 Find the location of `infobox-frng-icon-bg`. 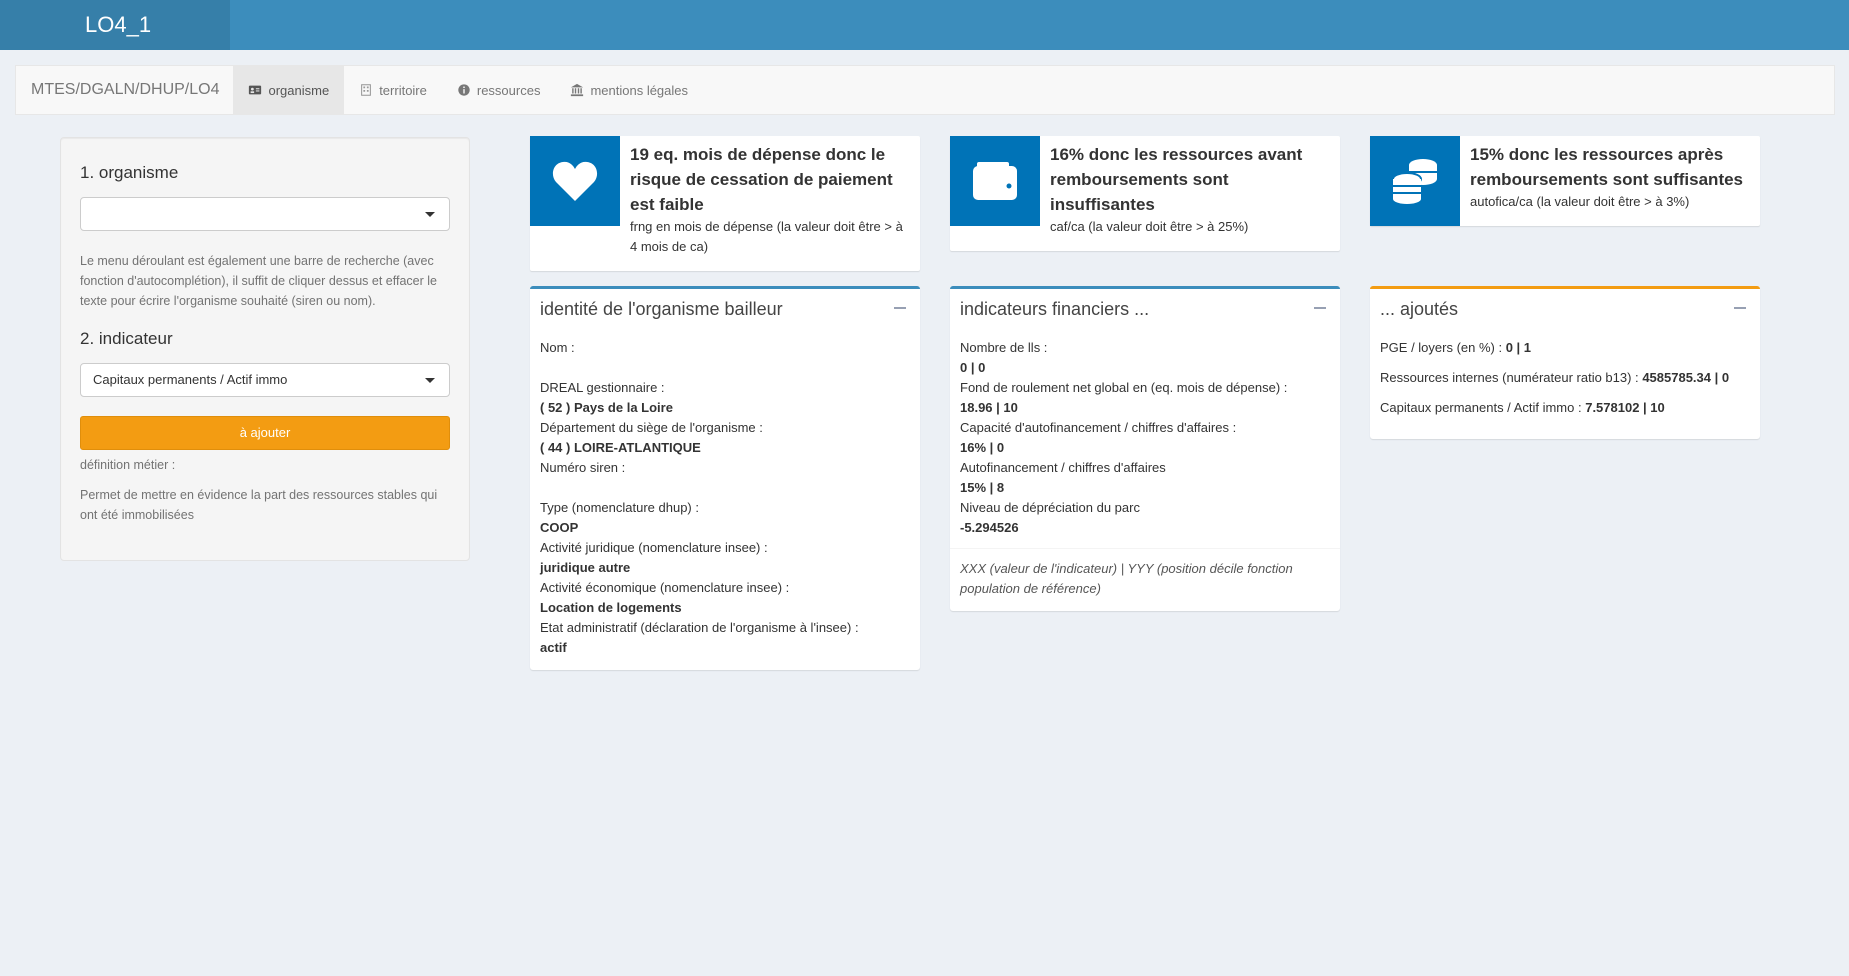

infobox-frng-icon-bg is located at coordinates (575, 181).